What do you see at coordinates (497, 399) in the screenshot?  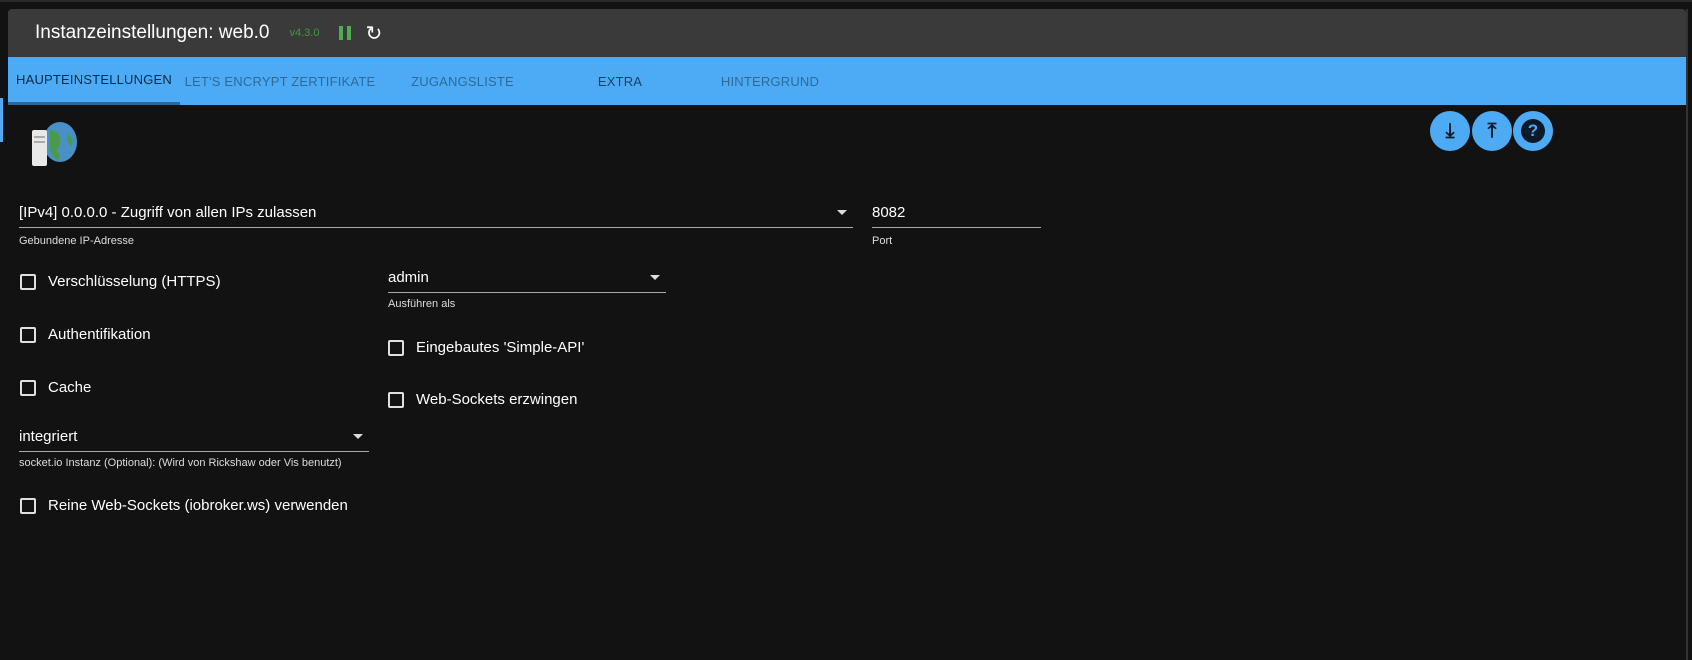 I see `force-websockets-label: Web-Sockets erzwingen` at bounding box center [497, 399].